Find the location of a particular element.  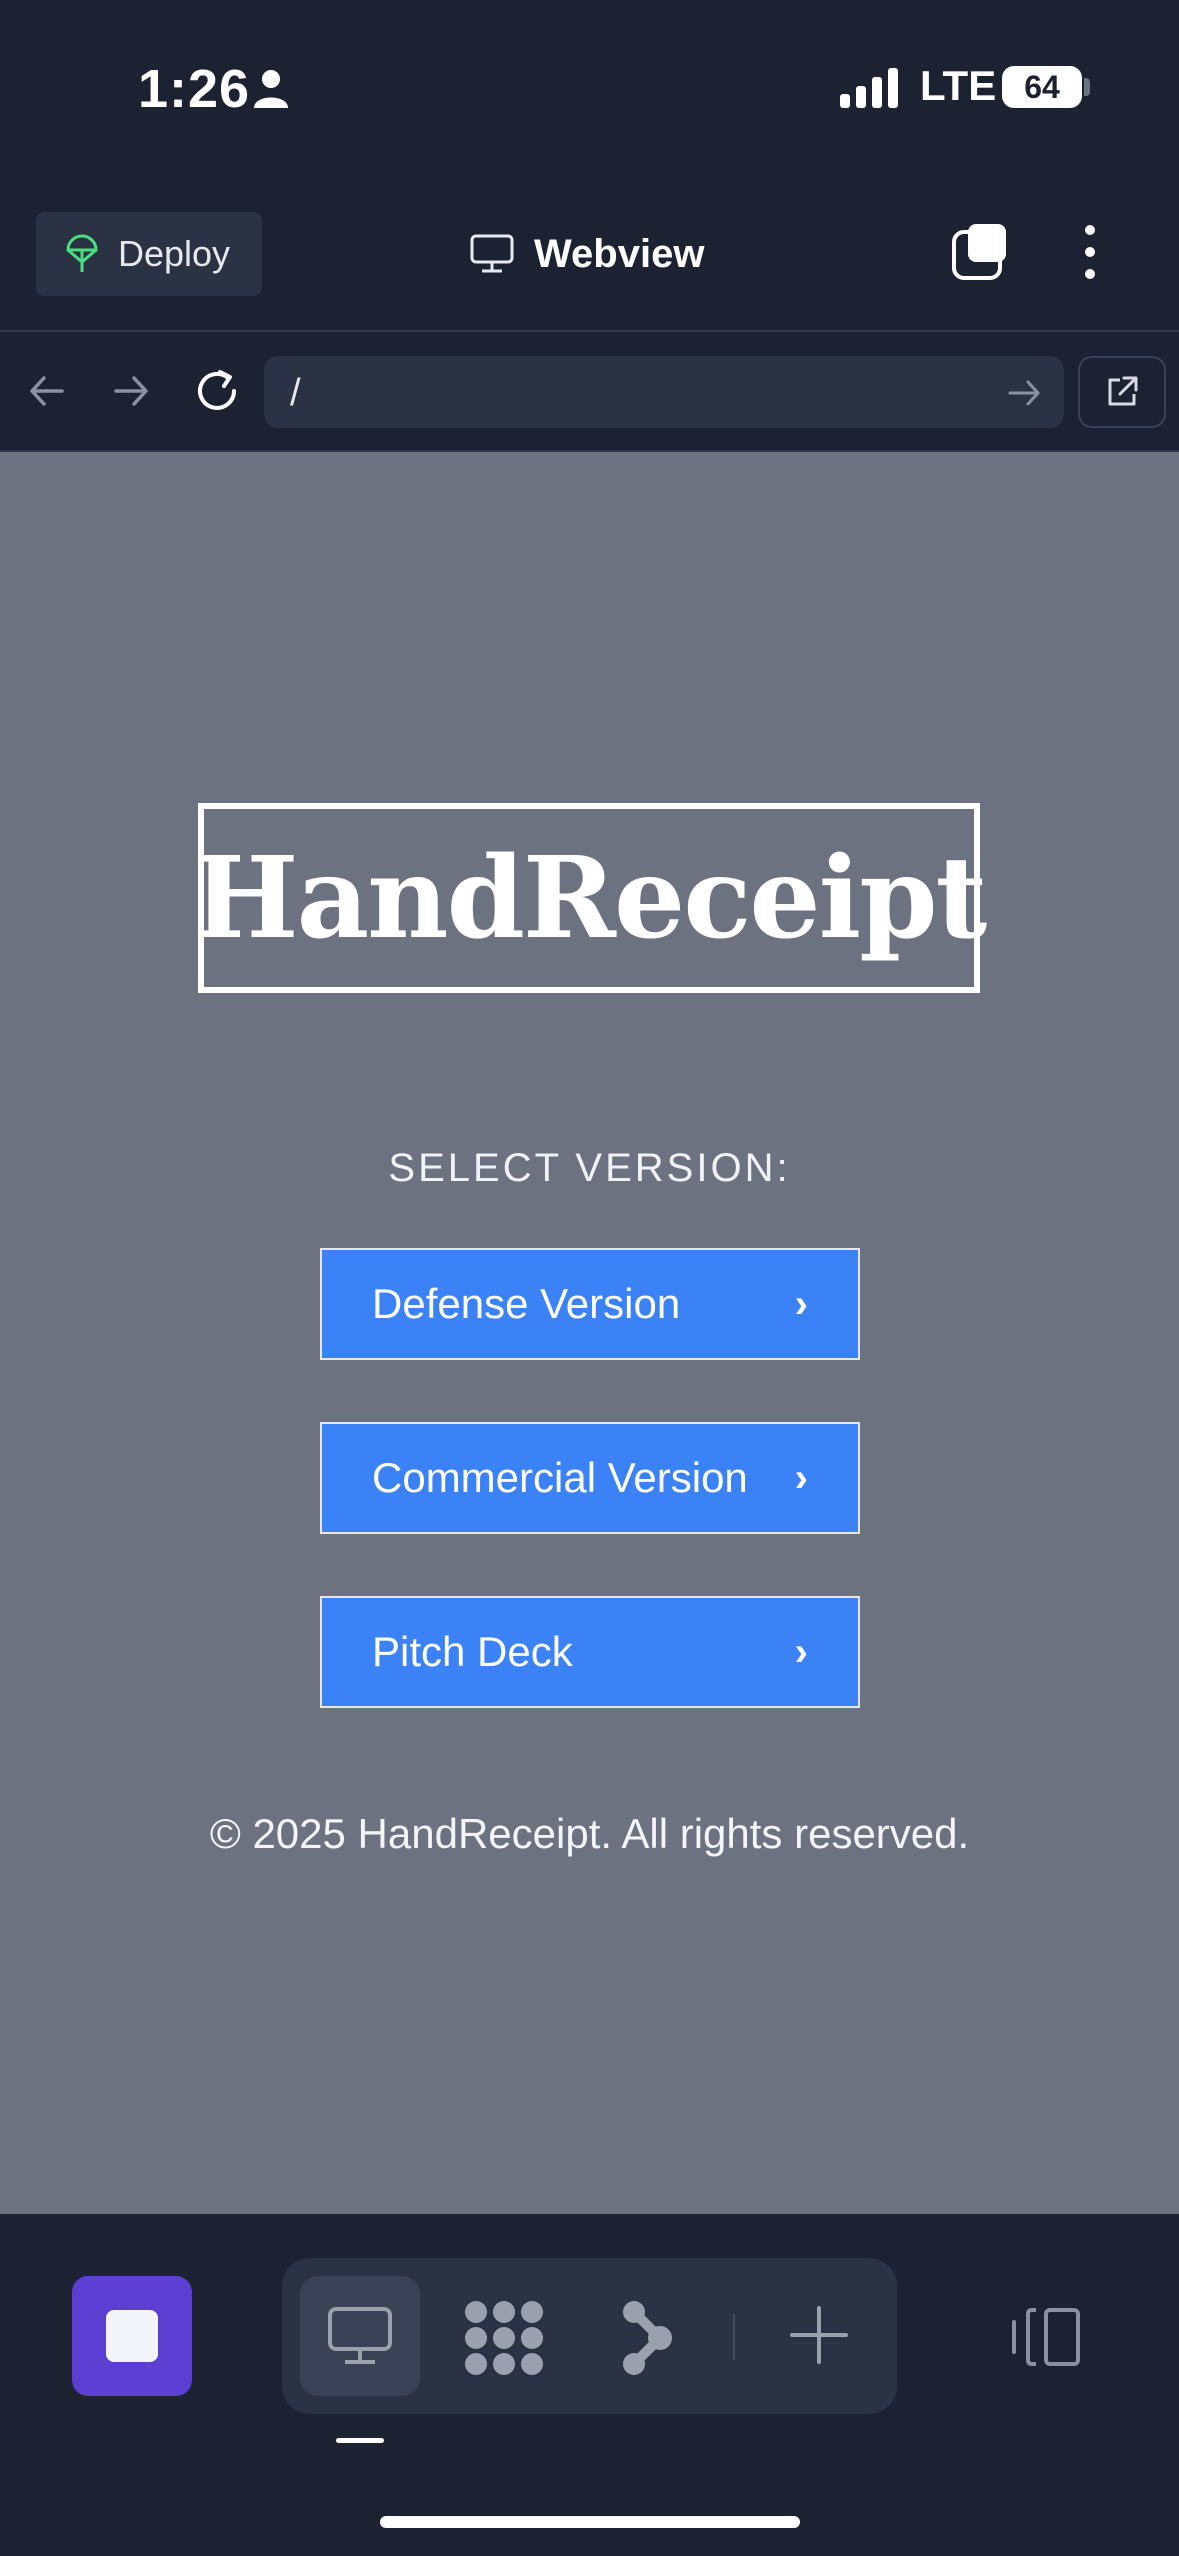

deploy-button: Deploy is located at coordinates (149, 254).